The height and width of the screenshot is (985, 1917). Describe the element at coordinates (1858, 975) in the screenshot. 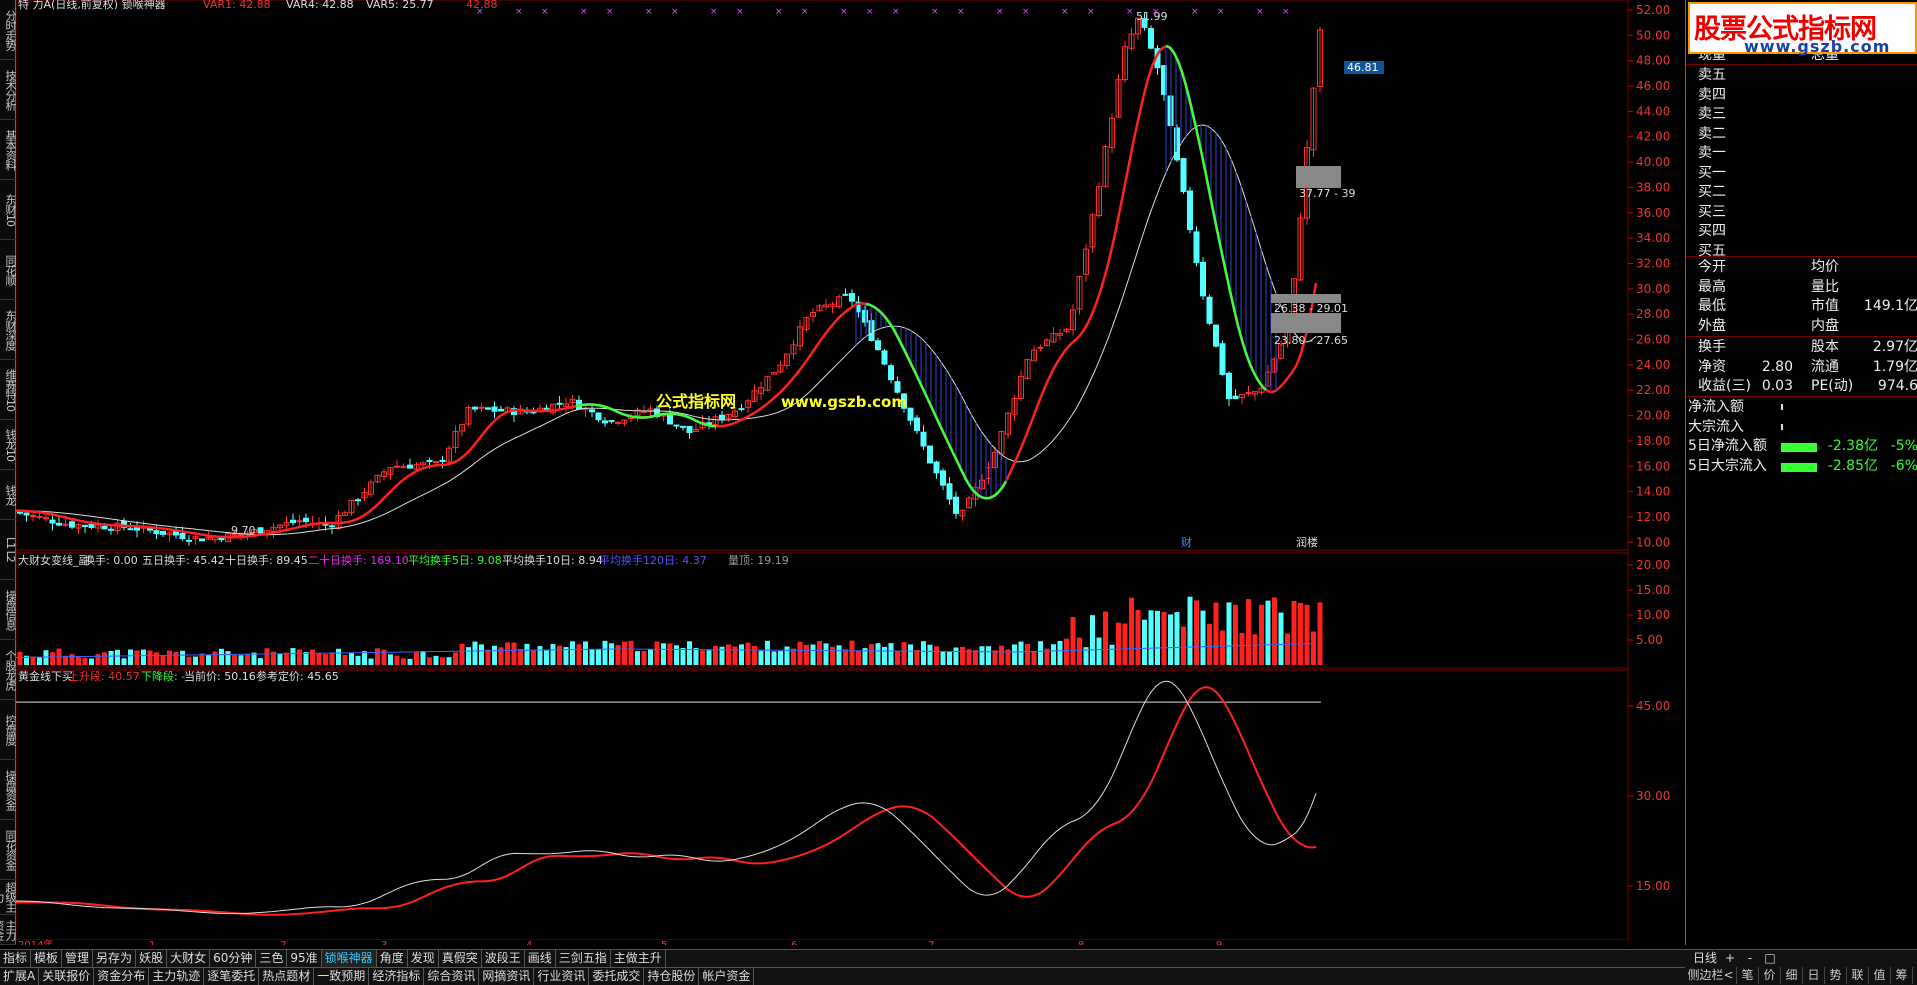

I see `bottom-right-tab: 联` at that location.